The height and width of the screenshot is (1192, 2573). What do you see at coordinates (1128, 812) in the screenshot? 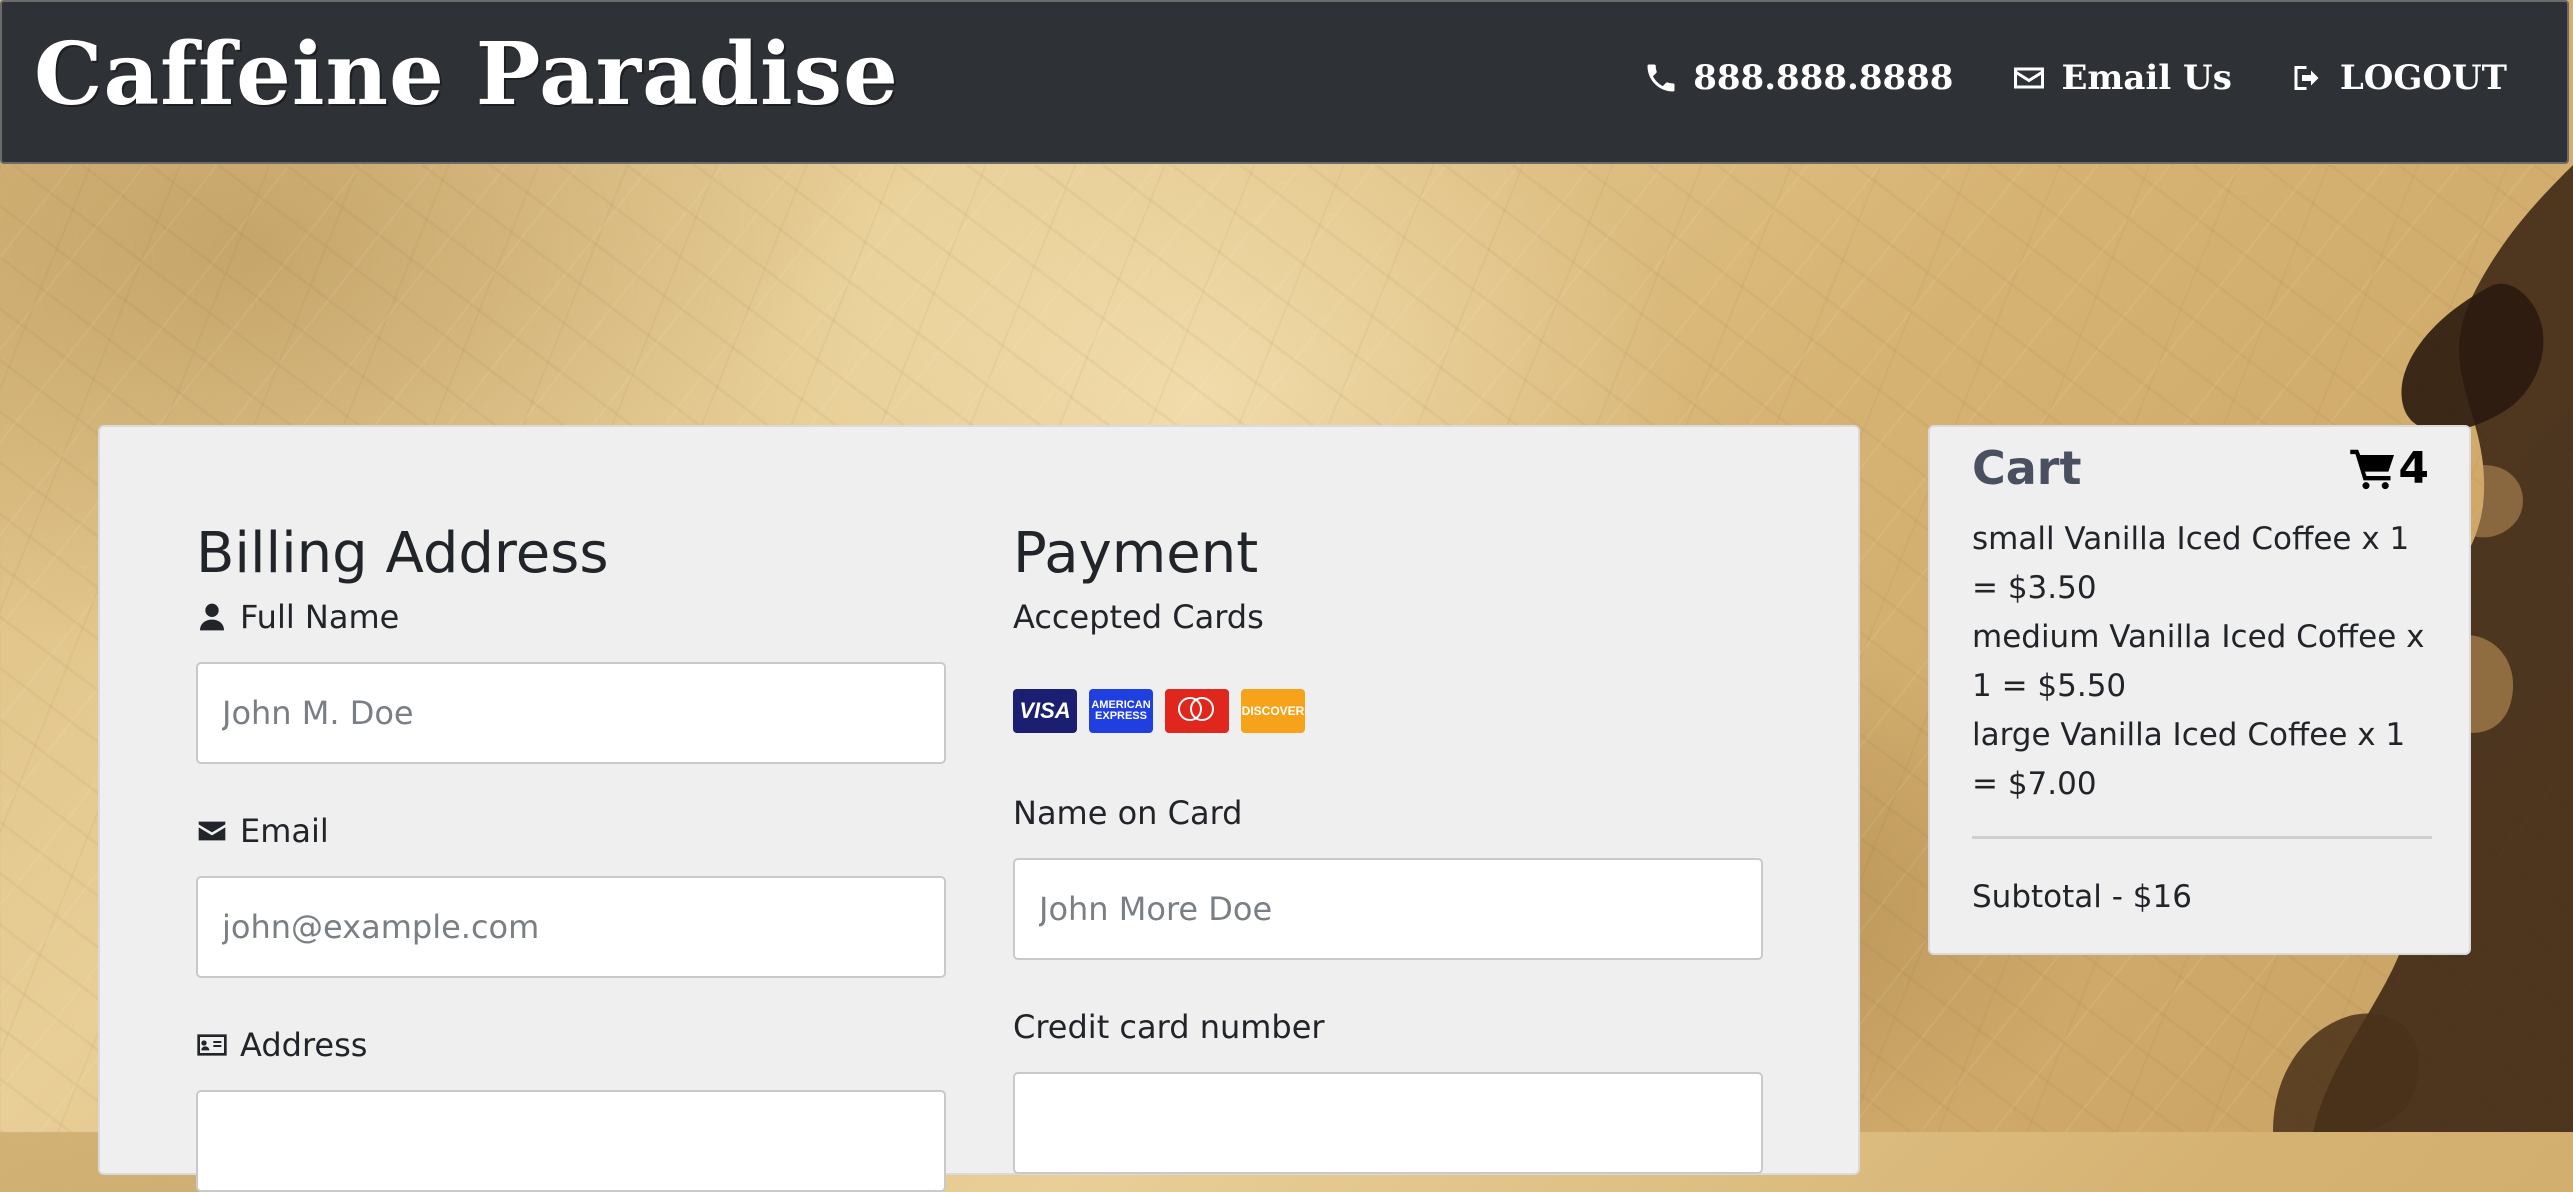
I see `name-on-card-label: Name on Card` at bounding box center [1128, 812].